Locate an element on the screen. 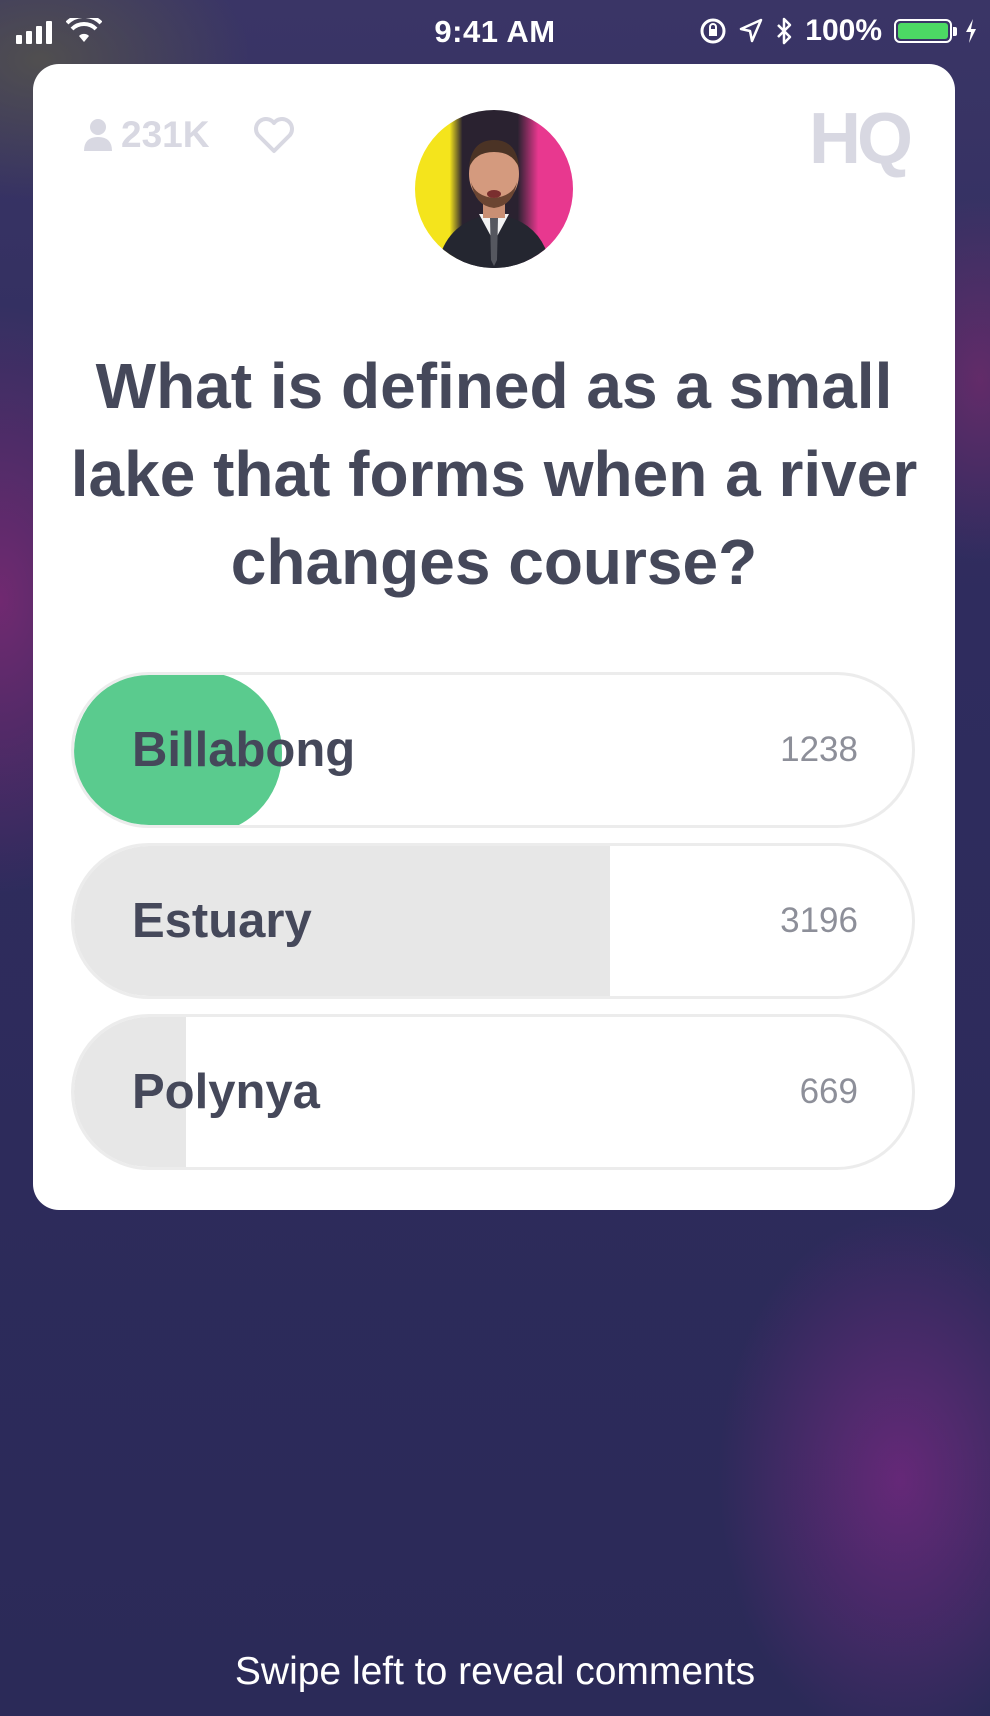  answer-vote-count: 3196 is located at coordinates (819, 920).